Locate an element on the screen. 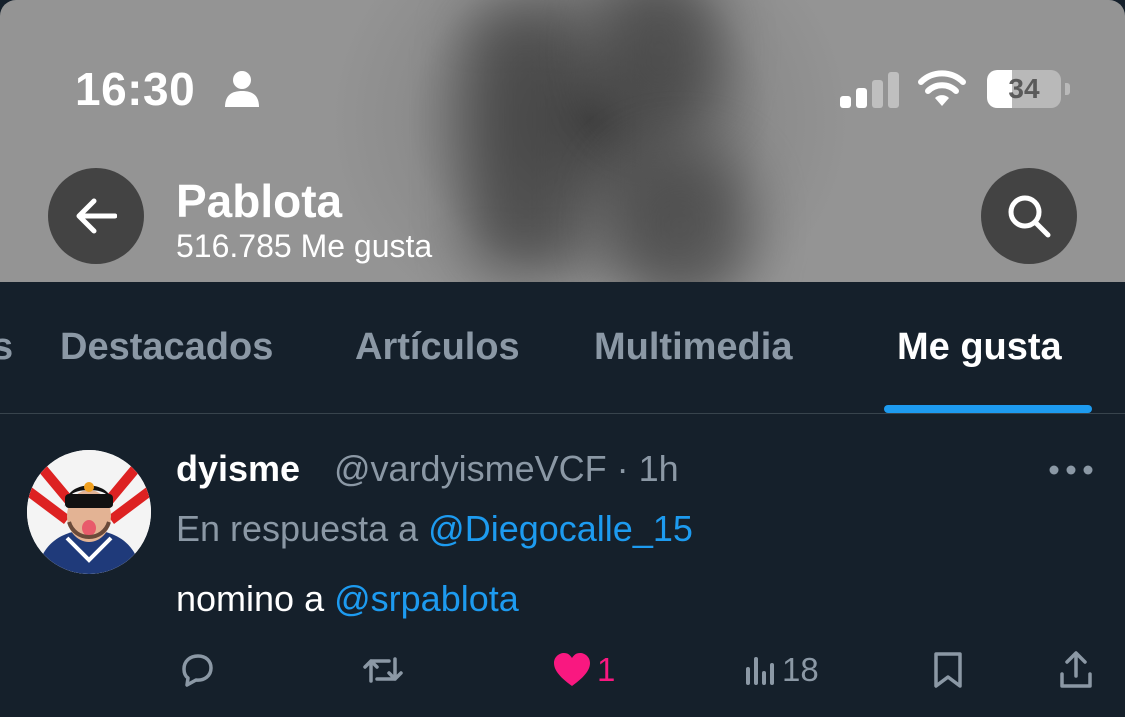 This screenshot has width=1125, height=717. tweet-author-name: dyisme is located at coordinates (238, 469).